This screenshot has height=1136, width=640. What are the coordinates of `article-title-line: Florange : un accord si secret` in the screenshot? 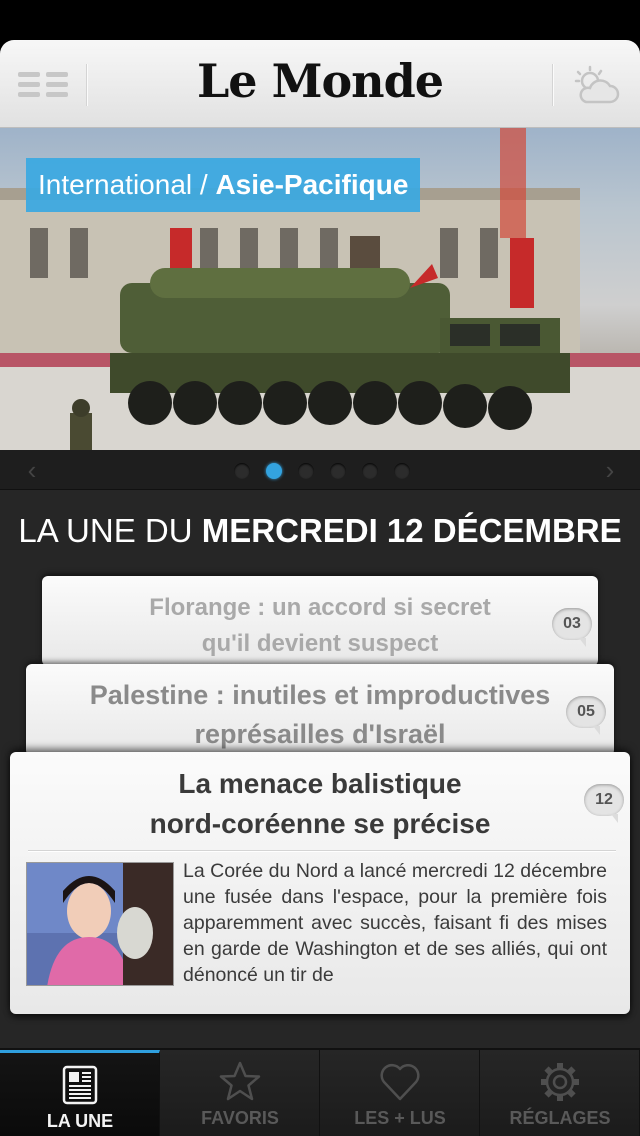 It's located at (320, 607).